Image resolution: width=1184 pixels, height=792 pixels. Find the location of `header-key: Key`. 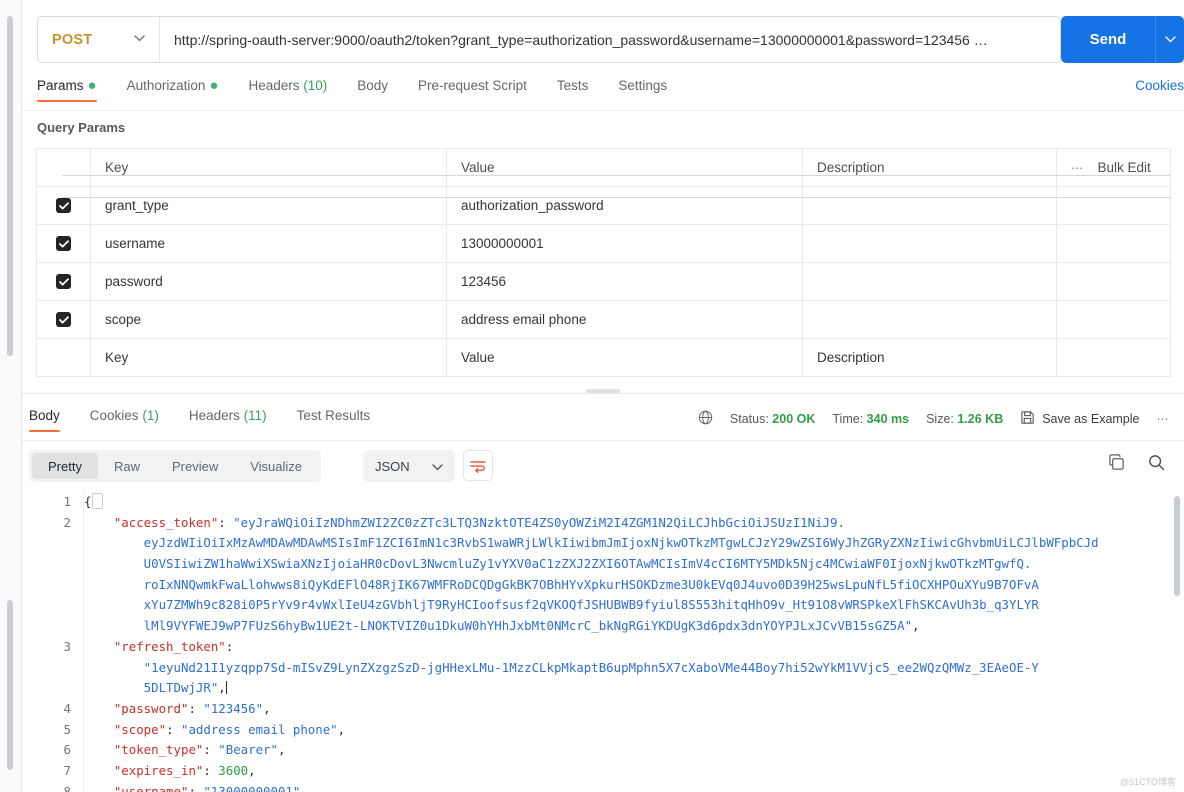

header-key: Key is located at coordinates (268, 167).